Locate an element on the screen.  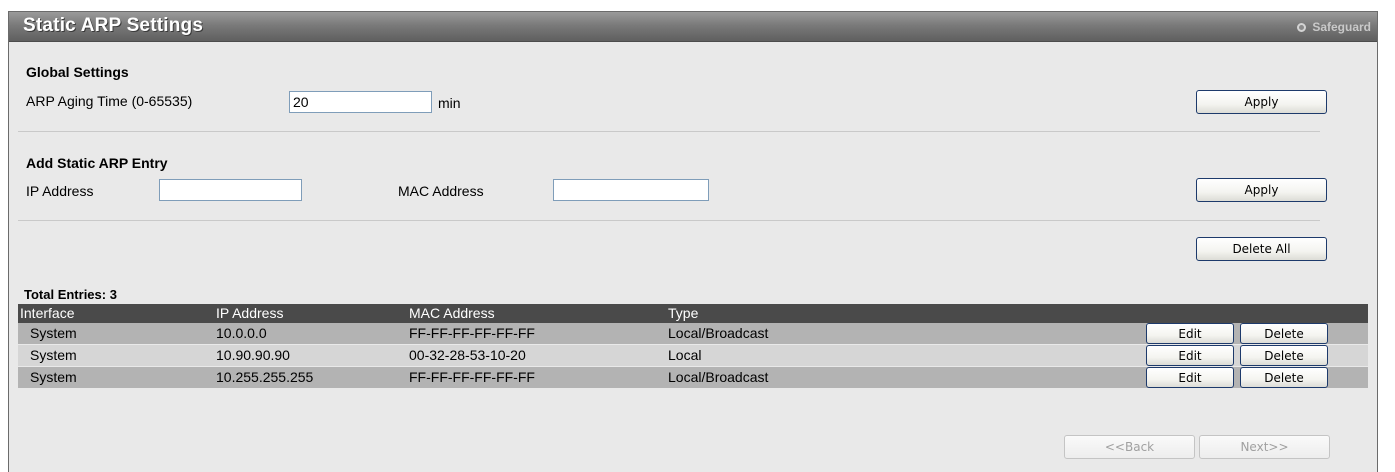
global-settings-heading: Global Settings is located at coordinates (77, 72).